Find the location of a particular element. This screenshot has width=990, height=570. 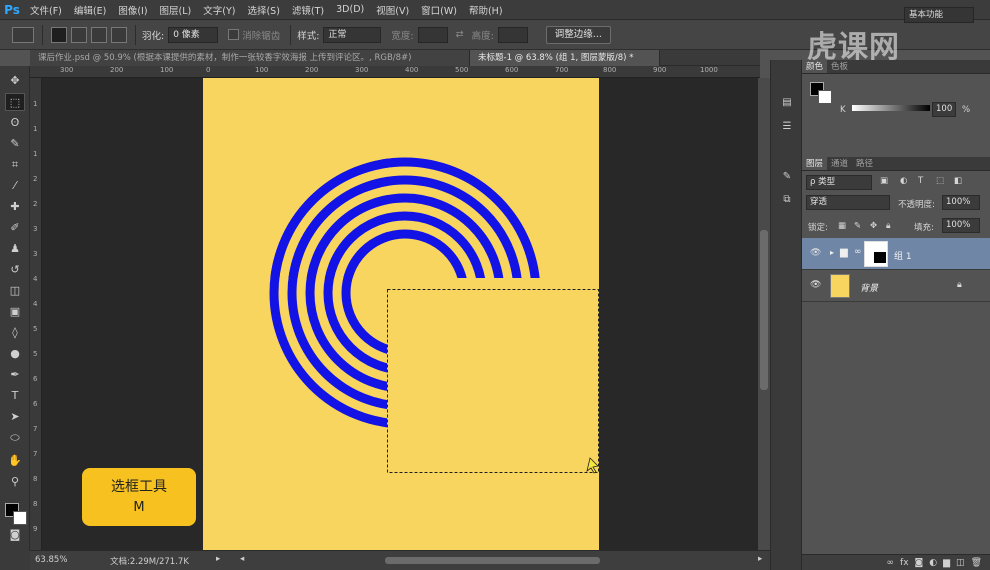

adjustment-layer-icon: ◐ is located at coordinates (933, 563).